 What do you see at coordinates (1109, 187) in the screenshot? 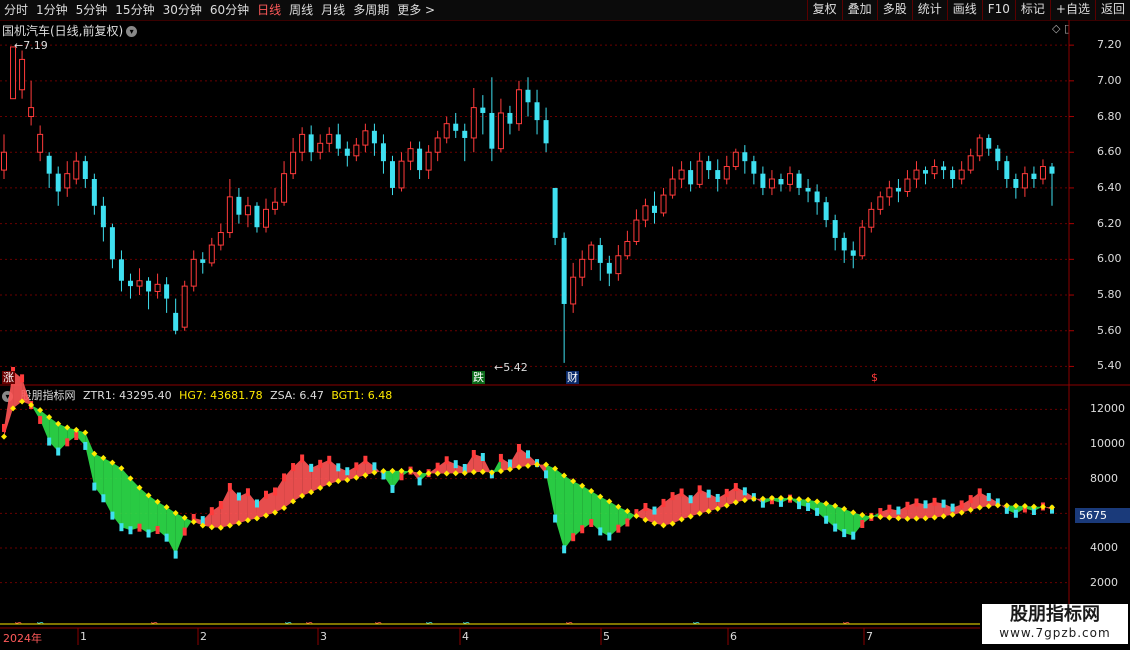
I see `price-axis-label: 6.40` at bounding box center [1109, 187].